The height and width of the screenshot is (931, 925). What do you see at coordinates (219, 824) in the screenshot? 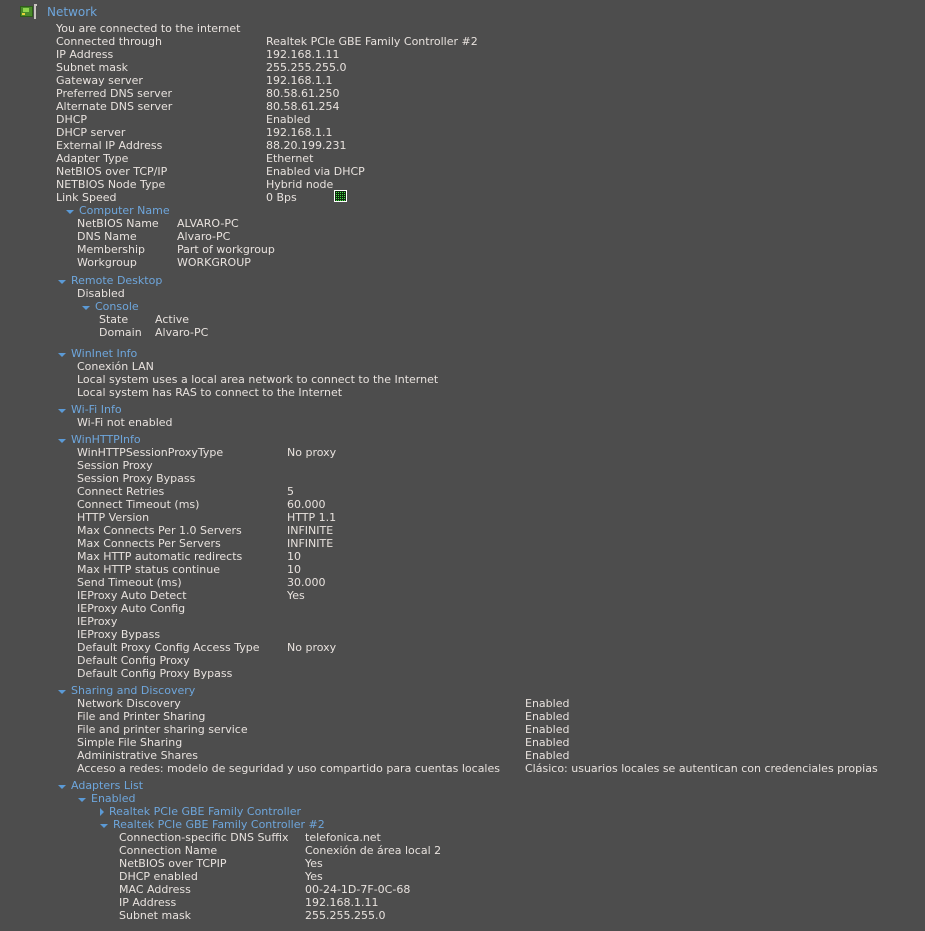
I see `section-title: Realtek PCIe GBE Family Controller #2` at bounding box center [219, 824].